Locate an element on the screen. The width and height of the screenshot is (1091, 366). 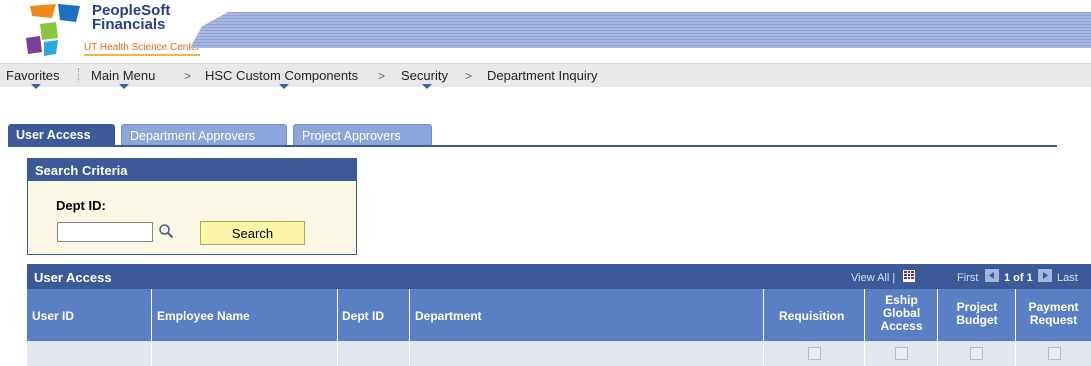
dept-id-label: Dept ID: is located at coordinates (81, 205).